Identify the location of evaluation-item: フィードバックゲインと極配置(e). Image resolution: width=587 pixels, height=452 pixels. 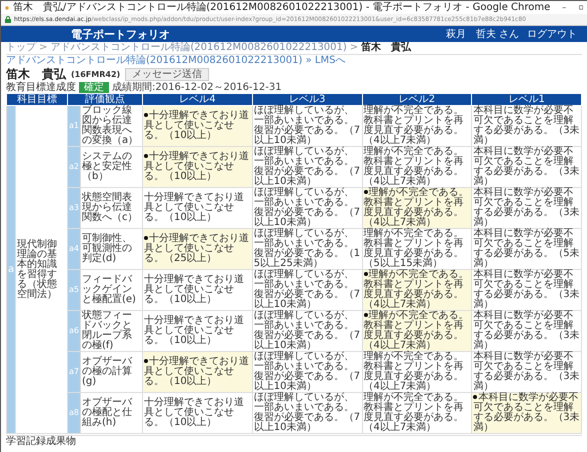
(111, 290).